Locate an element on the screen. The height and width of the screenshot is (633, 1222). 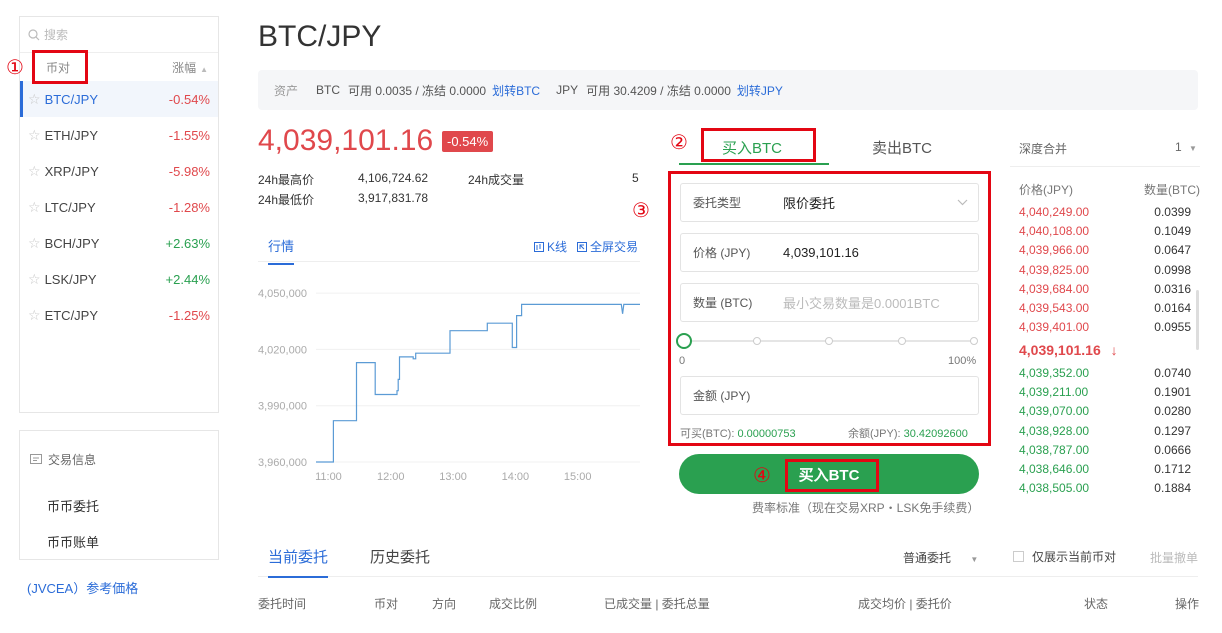
bid-row: 4,038,787.00 0.0666 is located at coordinates (1105, 450).